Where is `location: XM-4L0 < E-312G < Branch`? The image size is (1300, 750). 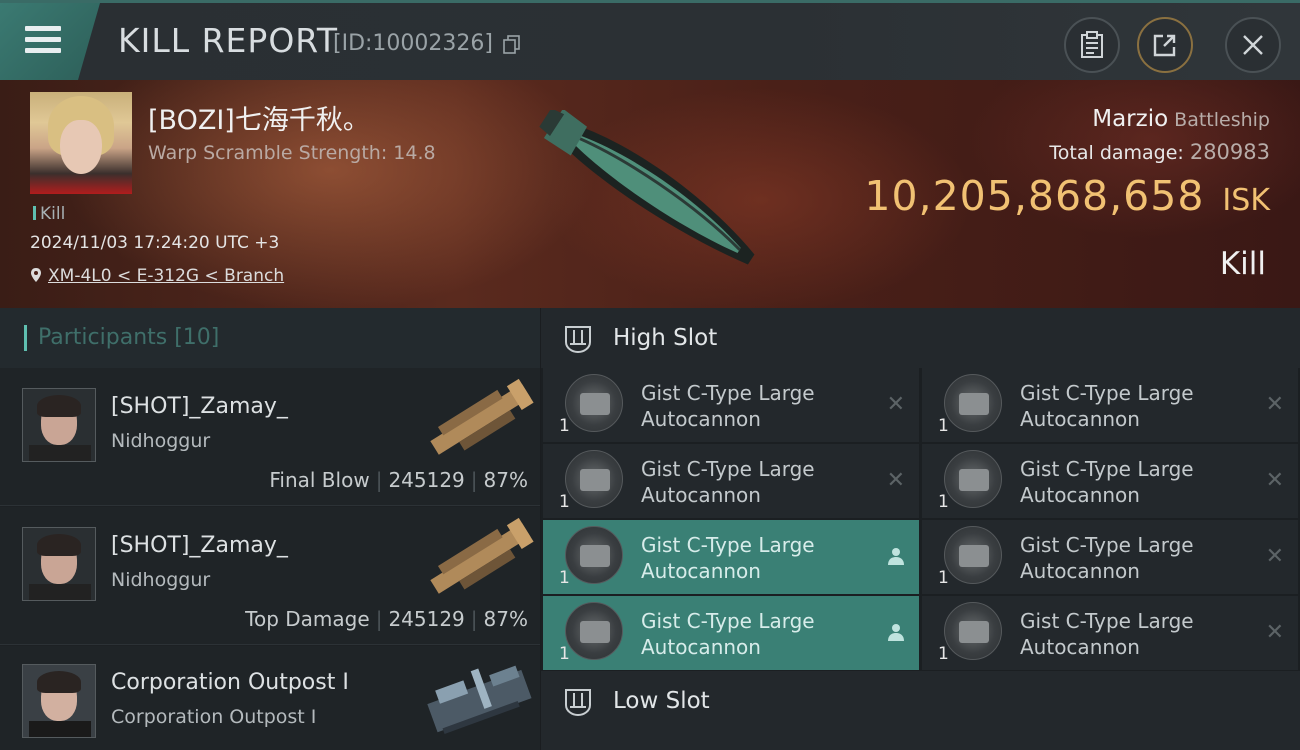
location: XM-4L0 < E-312G < Branch is located at coordinates (157, 276).